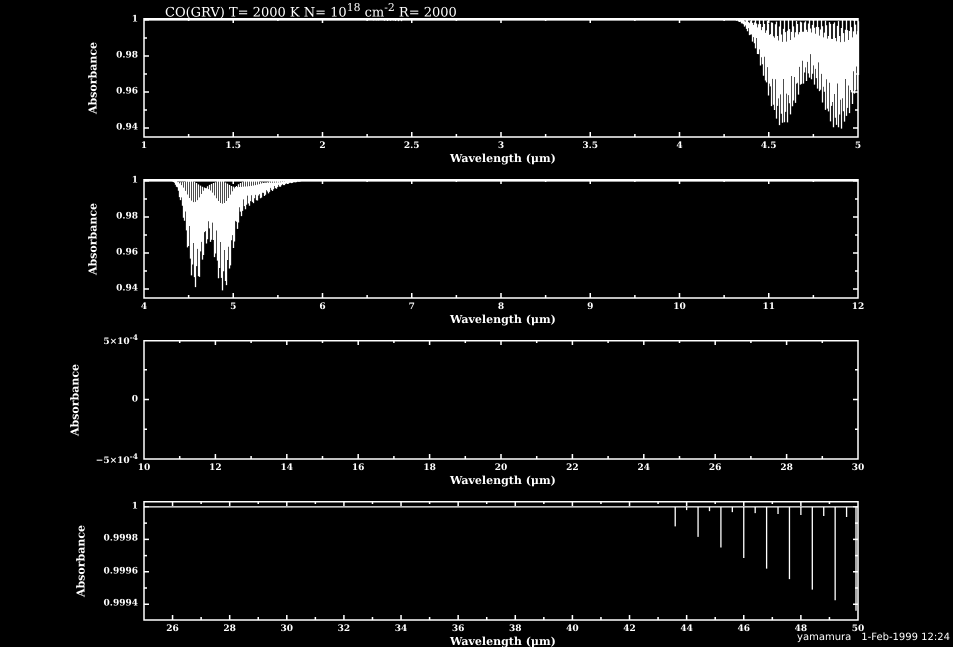 The height and width of the screenshot is (647, 953). I want to click on tick-label: 6, so click(322, 307).